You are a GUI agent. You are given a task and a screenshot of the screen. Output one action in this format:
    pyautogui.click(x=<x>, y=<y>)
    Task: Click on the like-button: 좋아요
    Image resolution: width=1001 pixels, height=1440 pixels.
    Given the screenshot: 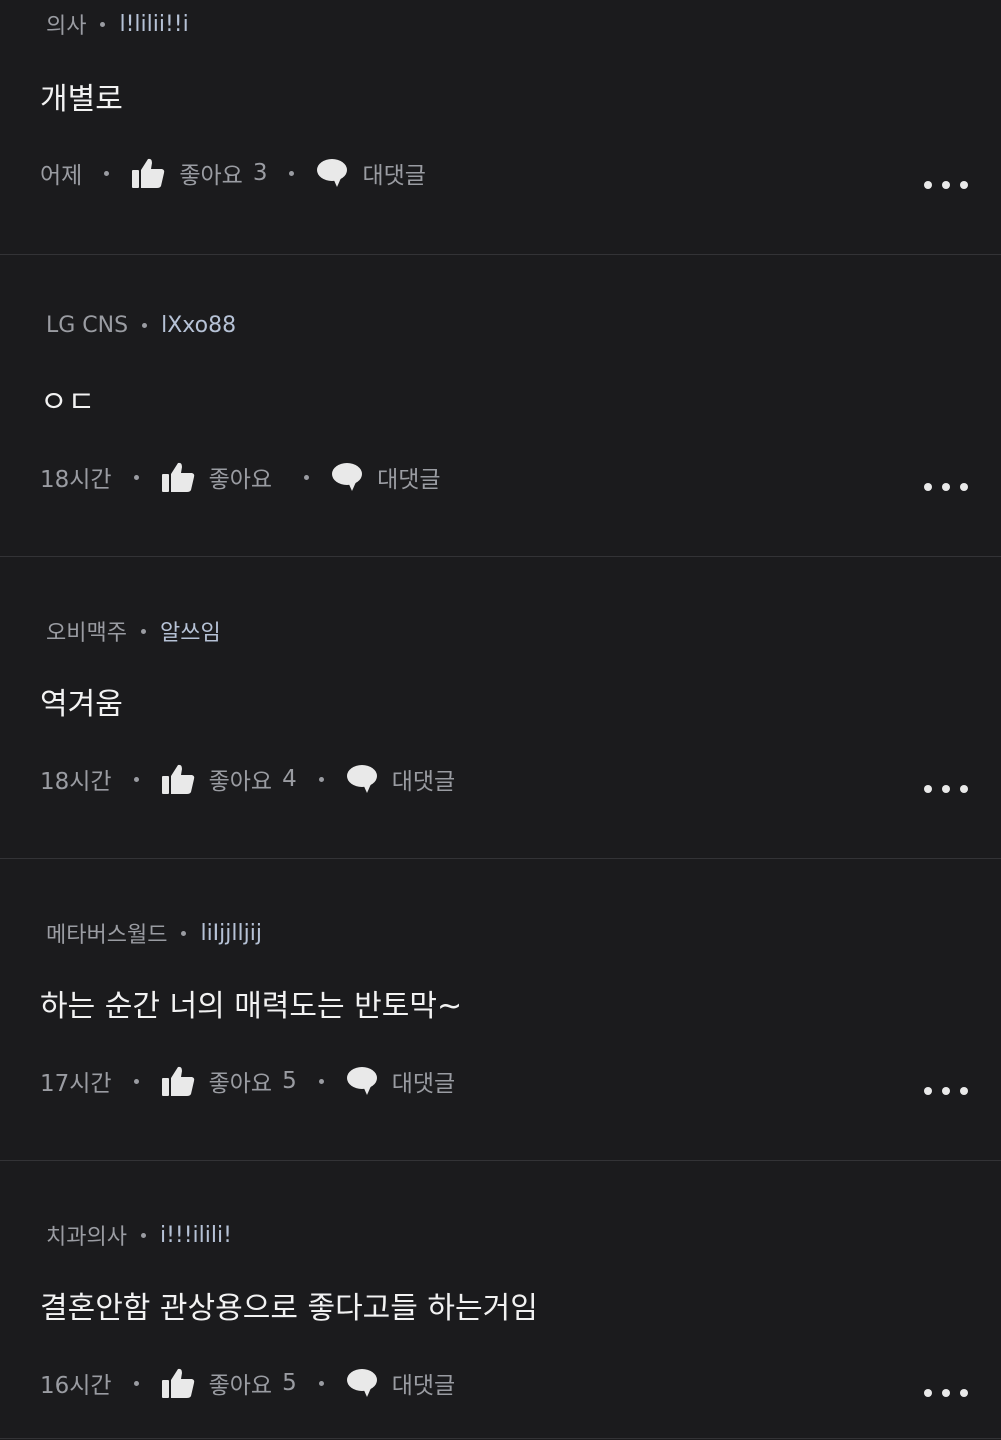 What is the action you would take?
    pyautogui.click(x=221, y=477)
    